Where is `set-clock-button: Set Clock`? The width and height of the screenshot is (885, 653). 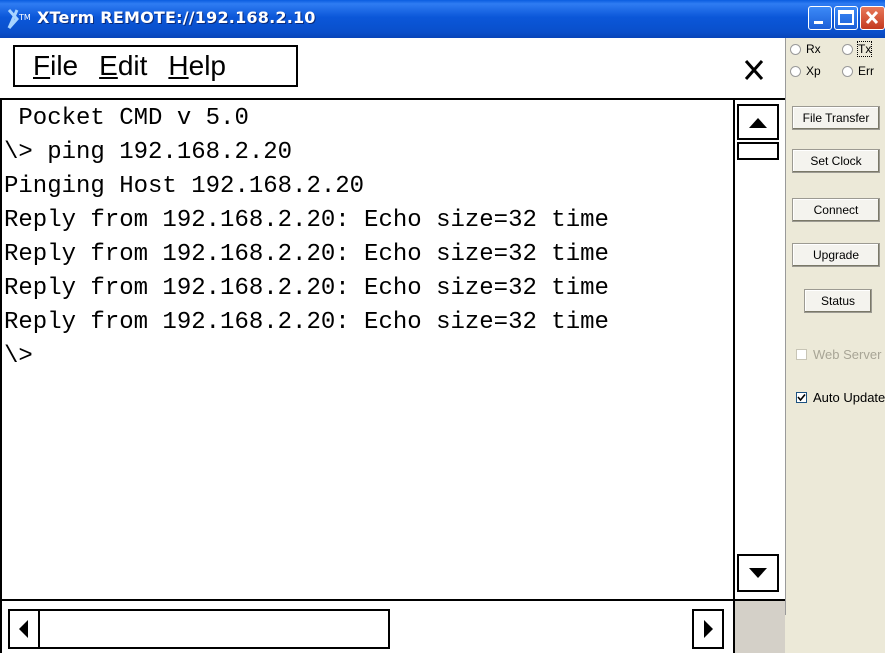
set-clock-button: Set Clock is located at coordinates (836, 161).